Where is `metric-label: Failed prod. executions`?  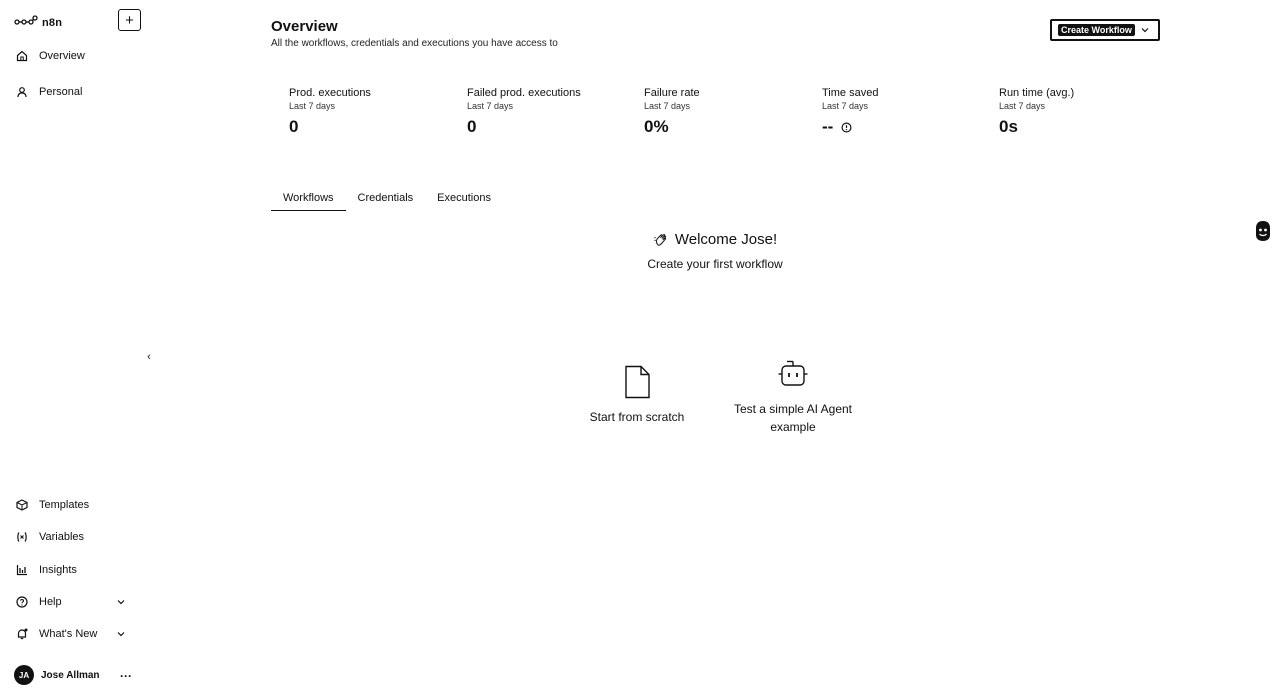
metric-label: Failed prod. executions is located at coordinates (524, 93).